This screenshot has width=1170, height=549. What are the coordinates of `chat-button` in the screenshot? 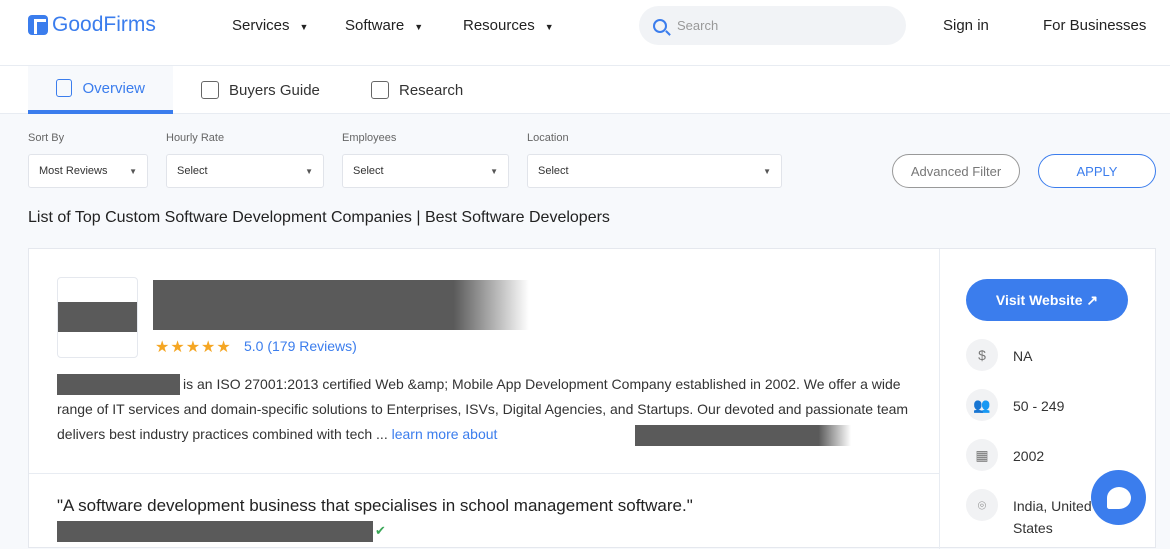 It's located at (1118, 497).